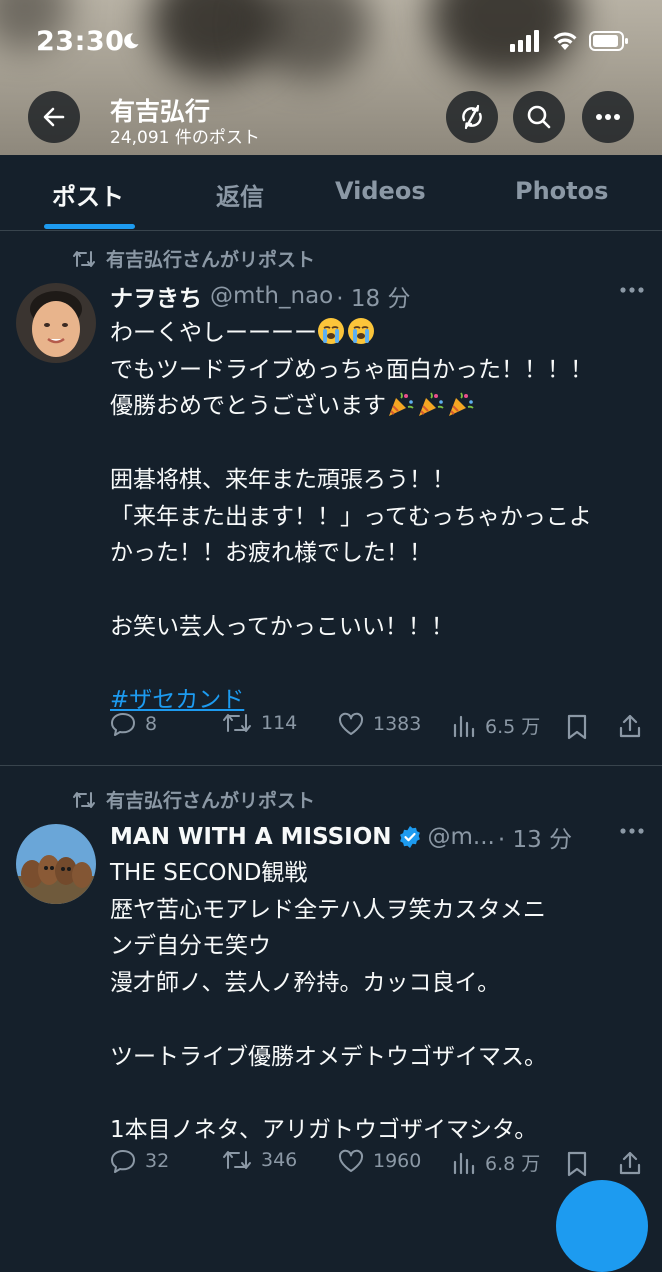 The image size is (662, 1272). I want to click on verified-badge-icon, so click(409, 837).